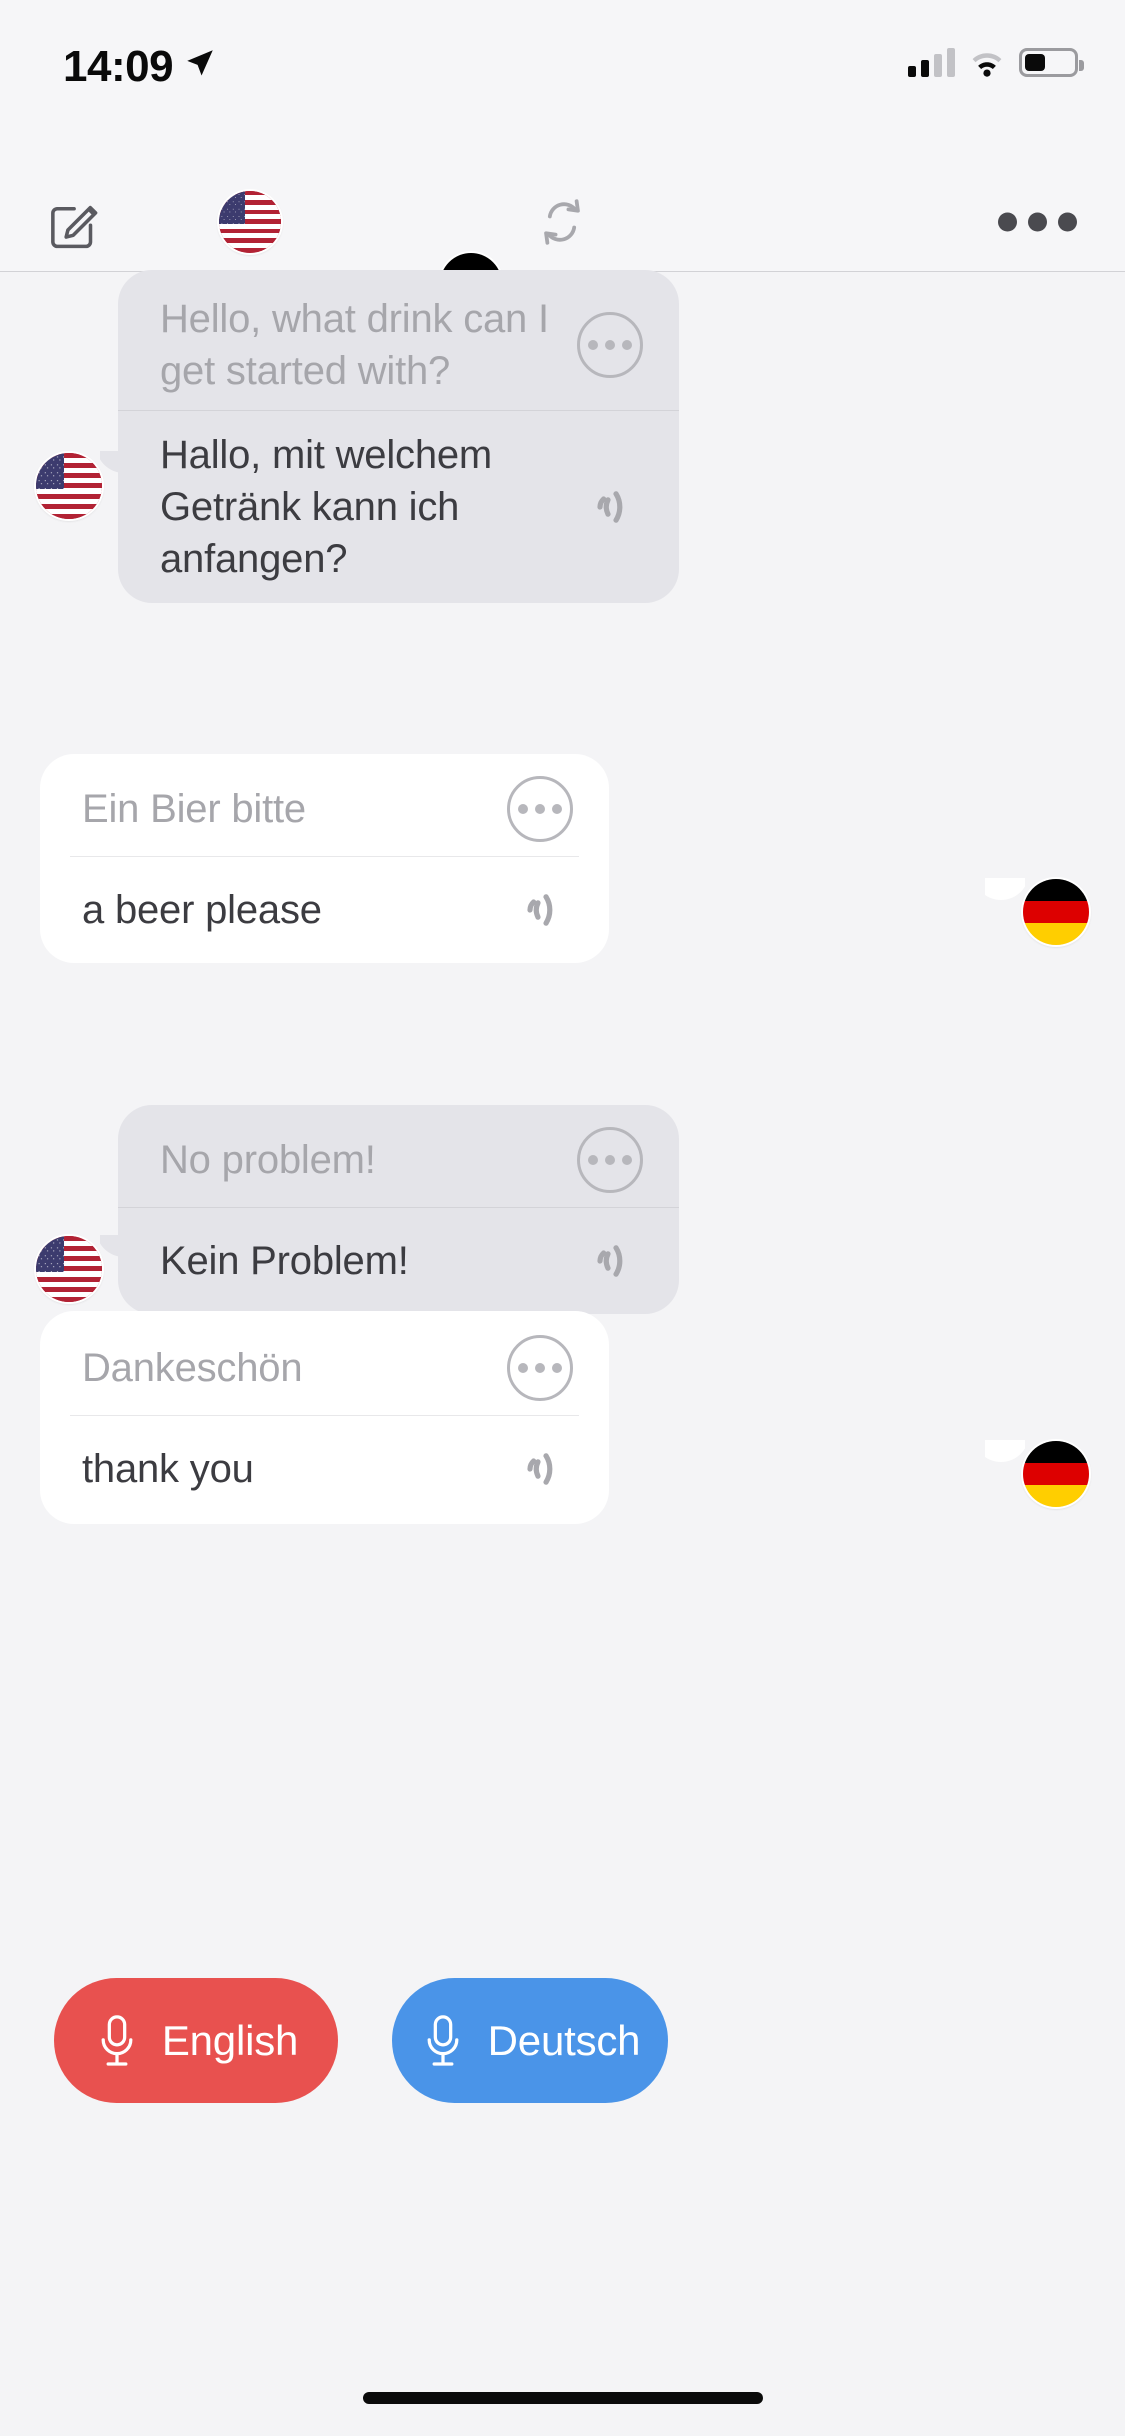  I want to click on navigation-toolbar, so click(562, 243).